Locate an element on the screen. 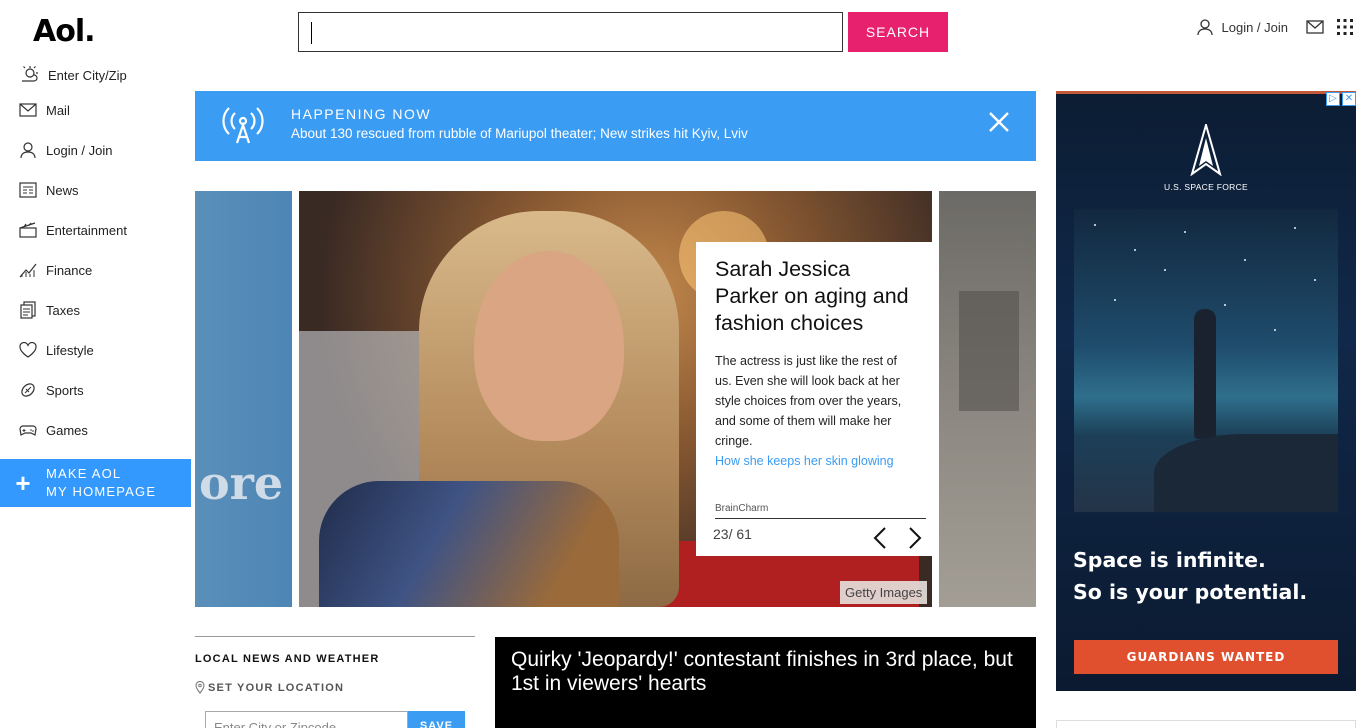  sidebar-item-label: Mail is located at coordinates (58, 110).